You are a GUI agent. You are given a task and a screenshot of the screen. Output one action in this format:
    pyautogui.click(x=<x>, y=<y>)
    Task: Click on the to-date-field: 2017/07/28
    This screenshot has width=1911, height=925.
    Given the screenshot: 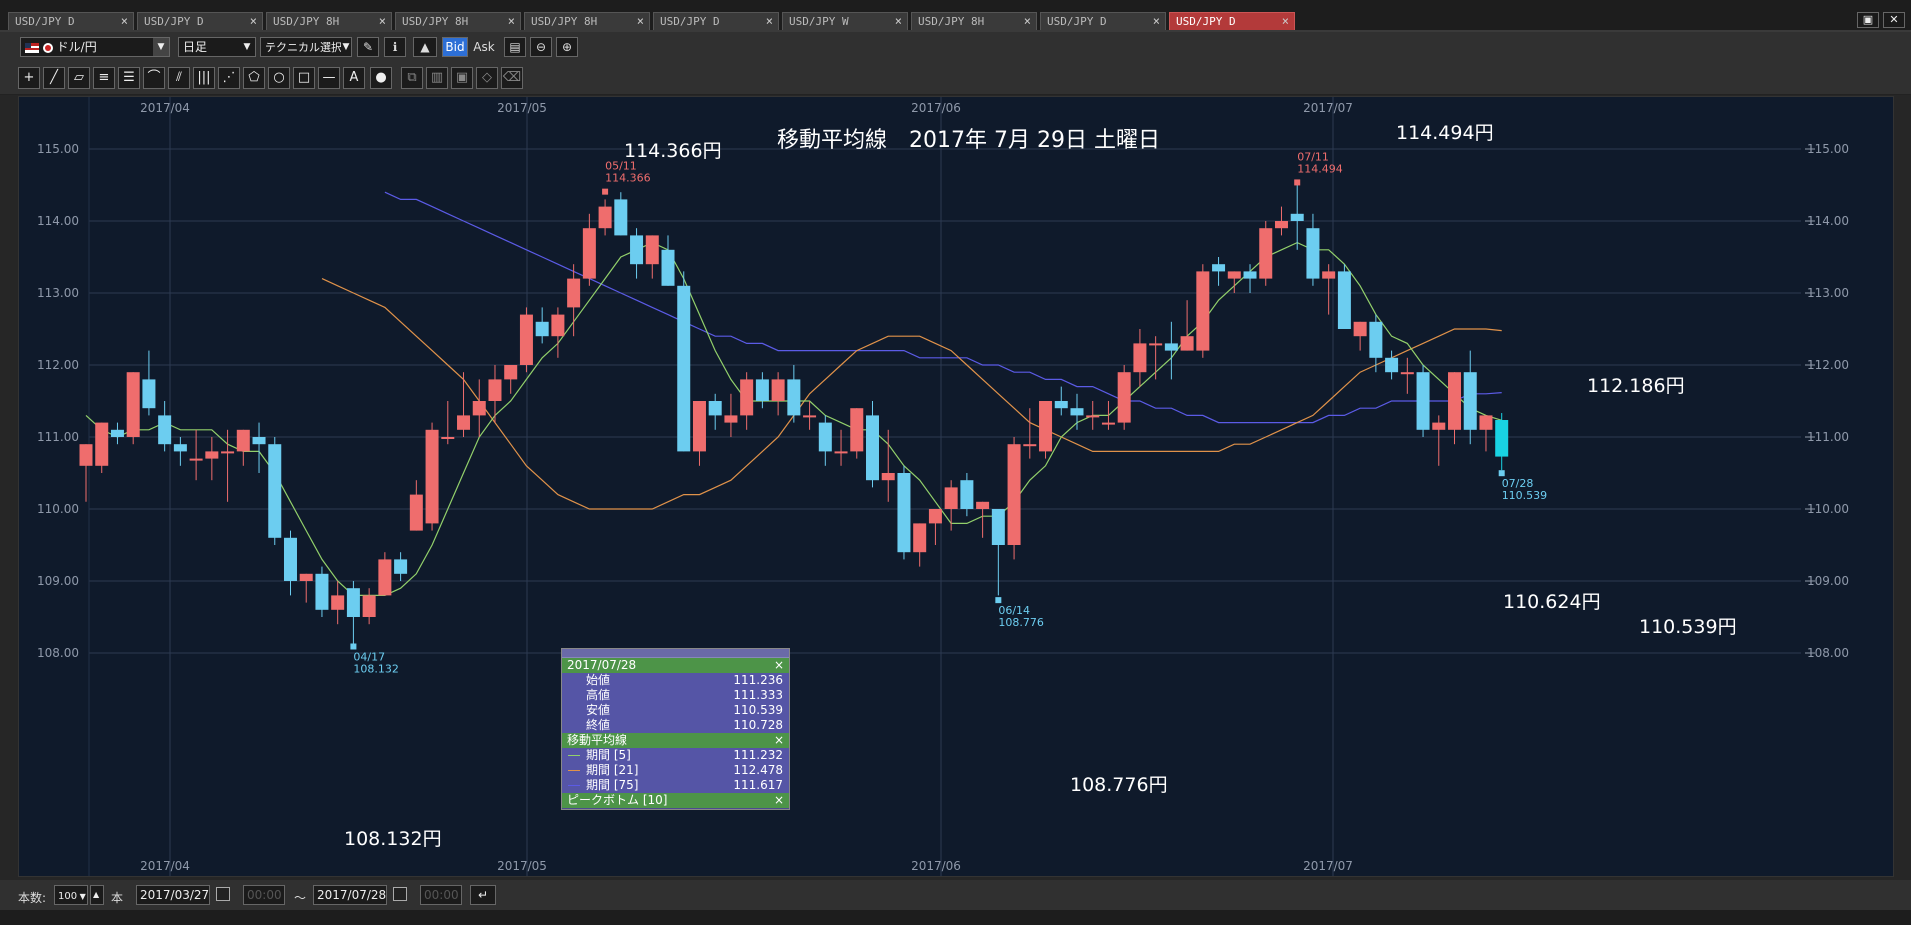 What is the action you would take?
    pyautogui.click(x=350, y=895)
    